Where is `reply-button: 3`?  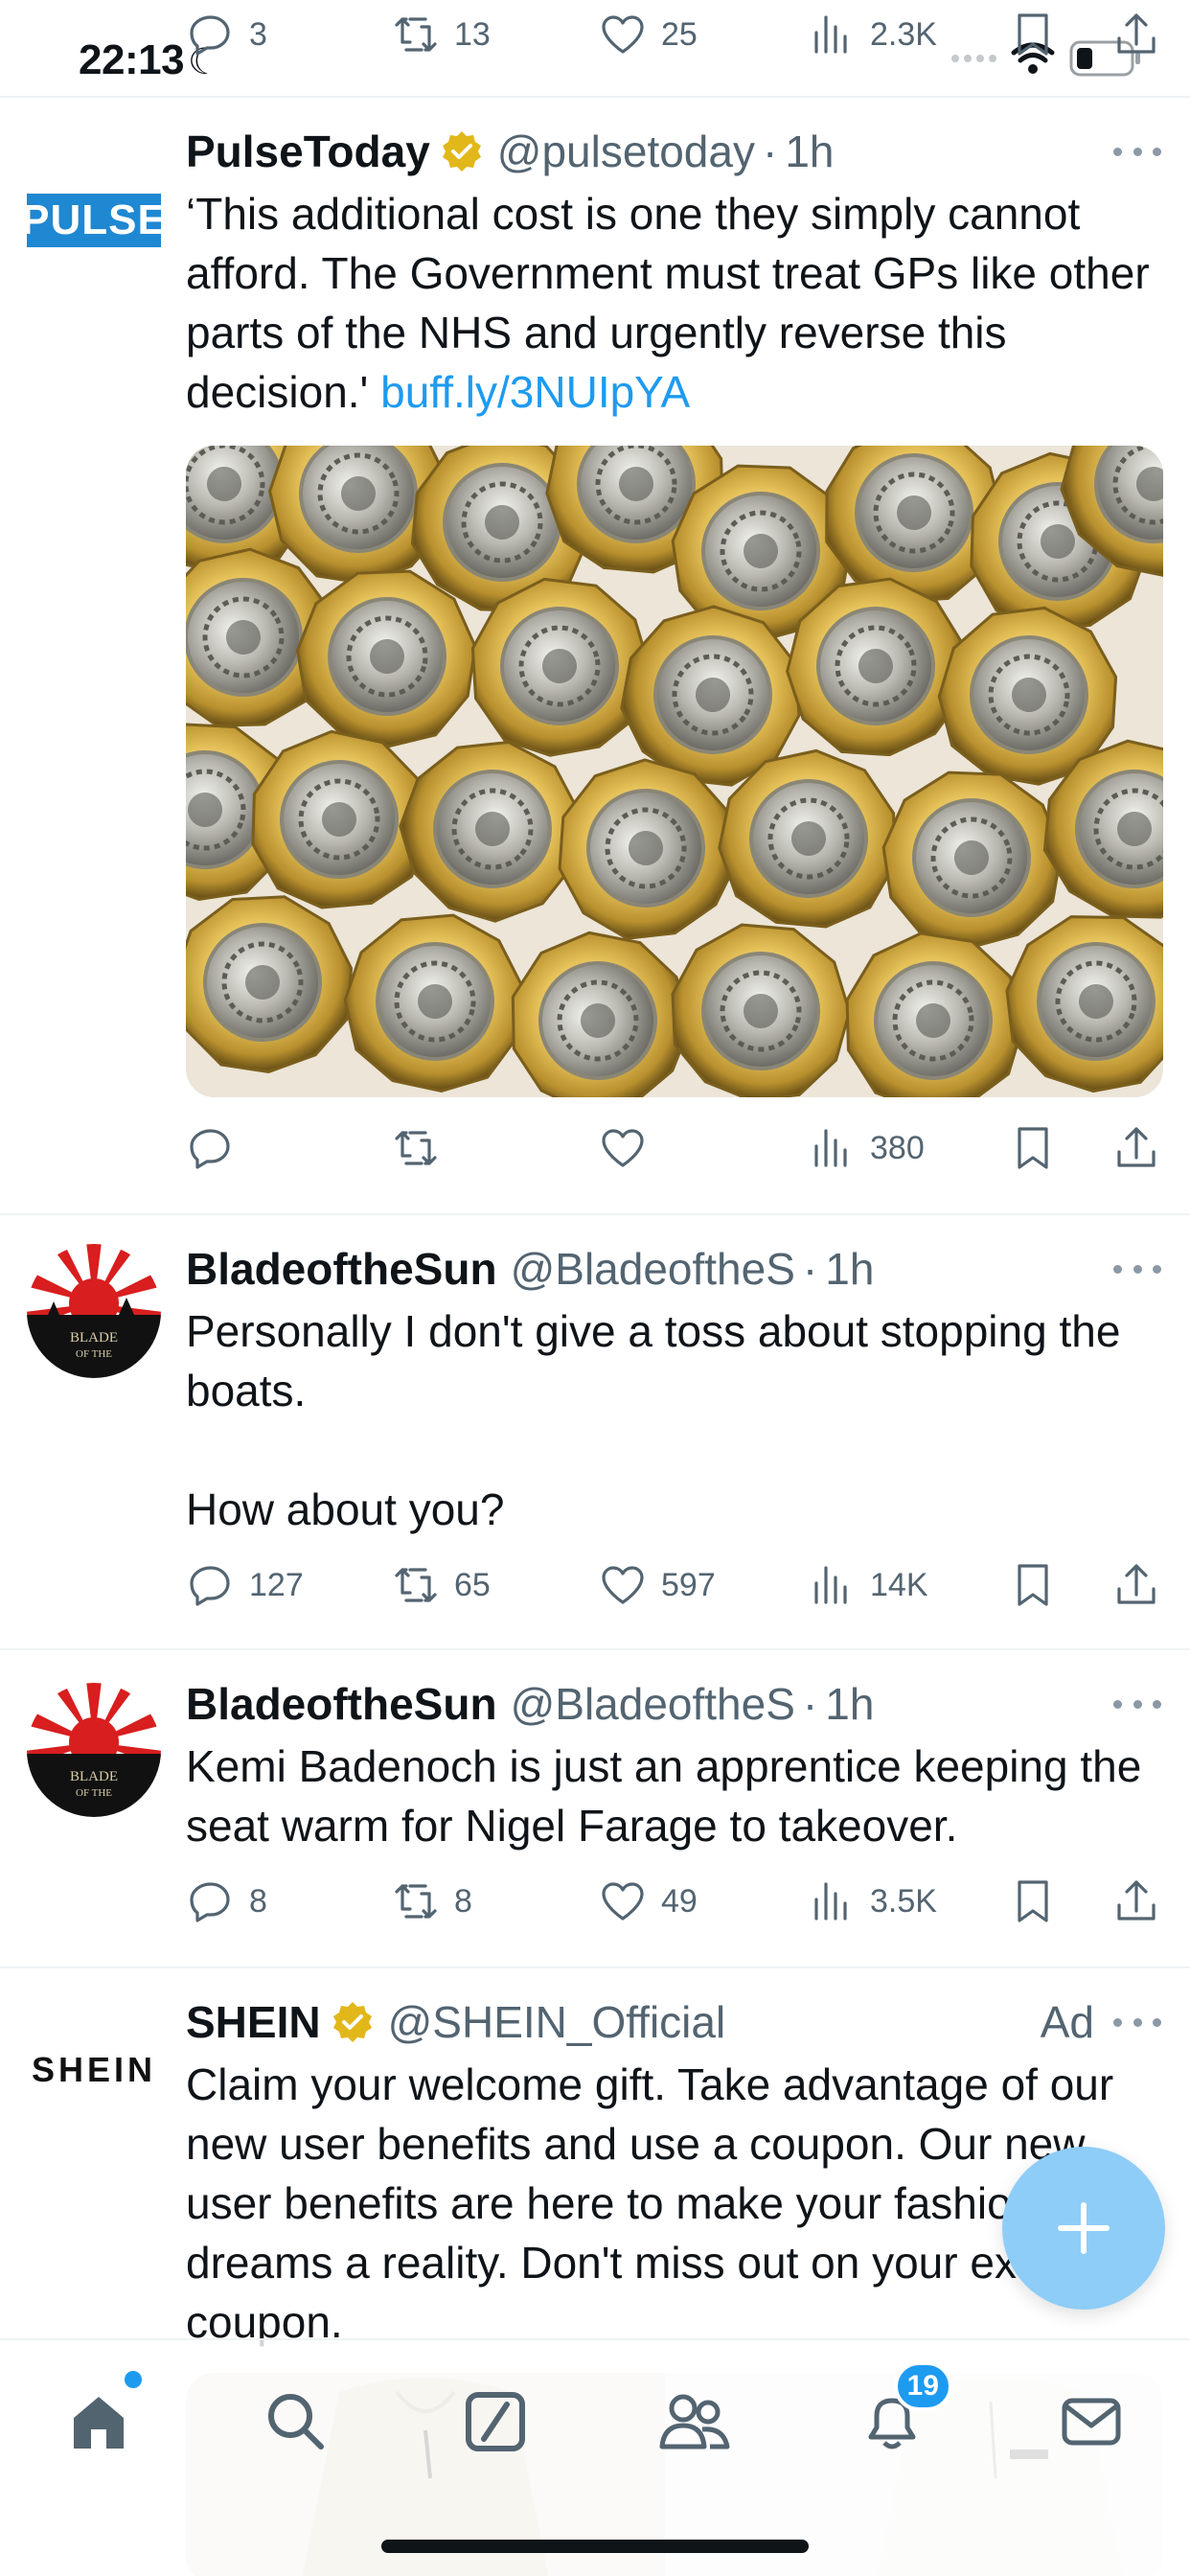
reply-button: 3 is located at coordinates (226, 34).